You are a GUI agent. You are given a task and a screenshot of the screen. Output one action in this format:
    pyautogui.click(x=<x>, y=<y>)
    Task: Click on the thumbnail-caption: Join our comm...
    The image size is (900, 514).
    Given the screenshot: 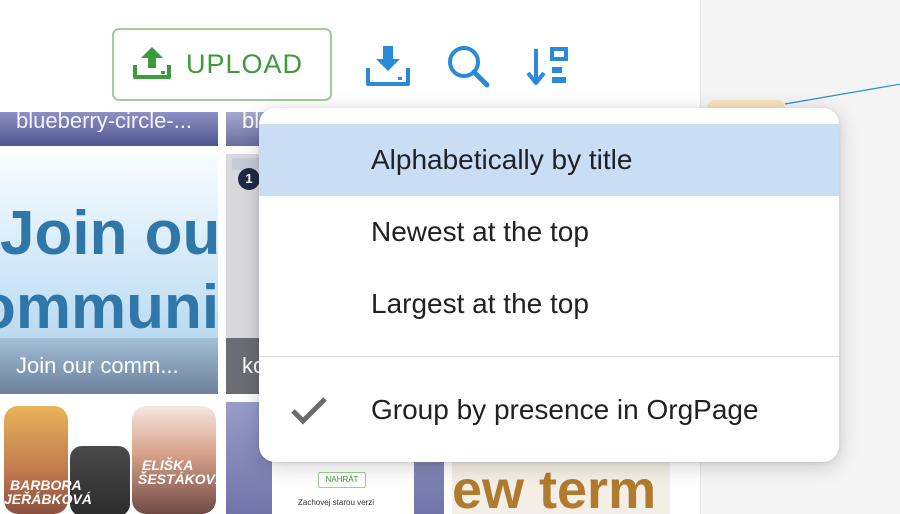 What is the action you would take?
    pyautogui.click(x=97, y=365)
    